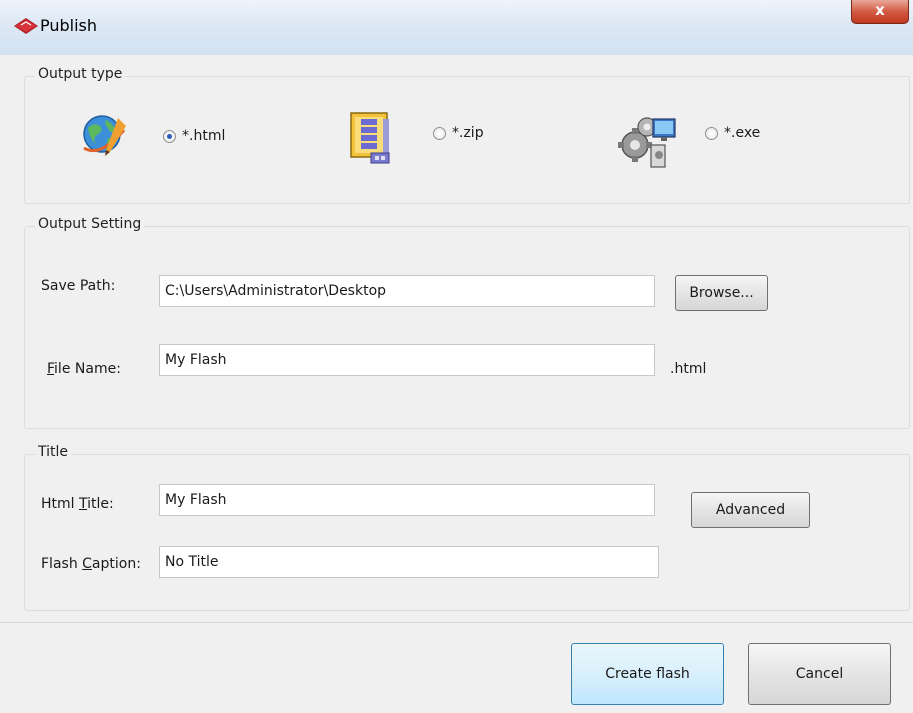 This screenshot has height=713, width=913. I want to click on html-title-access-key: T, so click(83, 504).